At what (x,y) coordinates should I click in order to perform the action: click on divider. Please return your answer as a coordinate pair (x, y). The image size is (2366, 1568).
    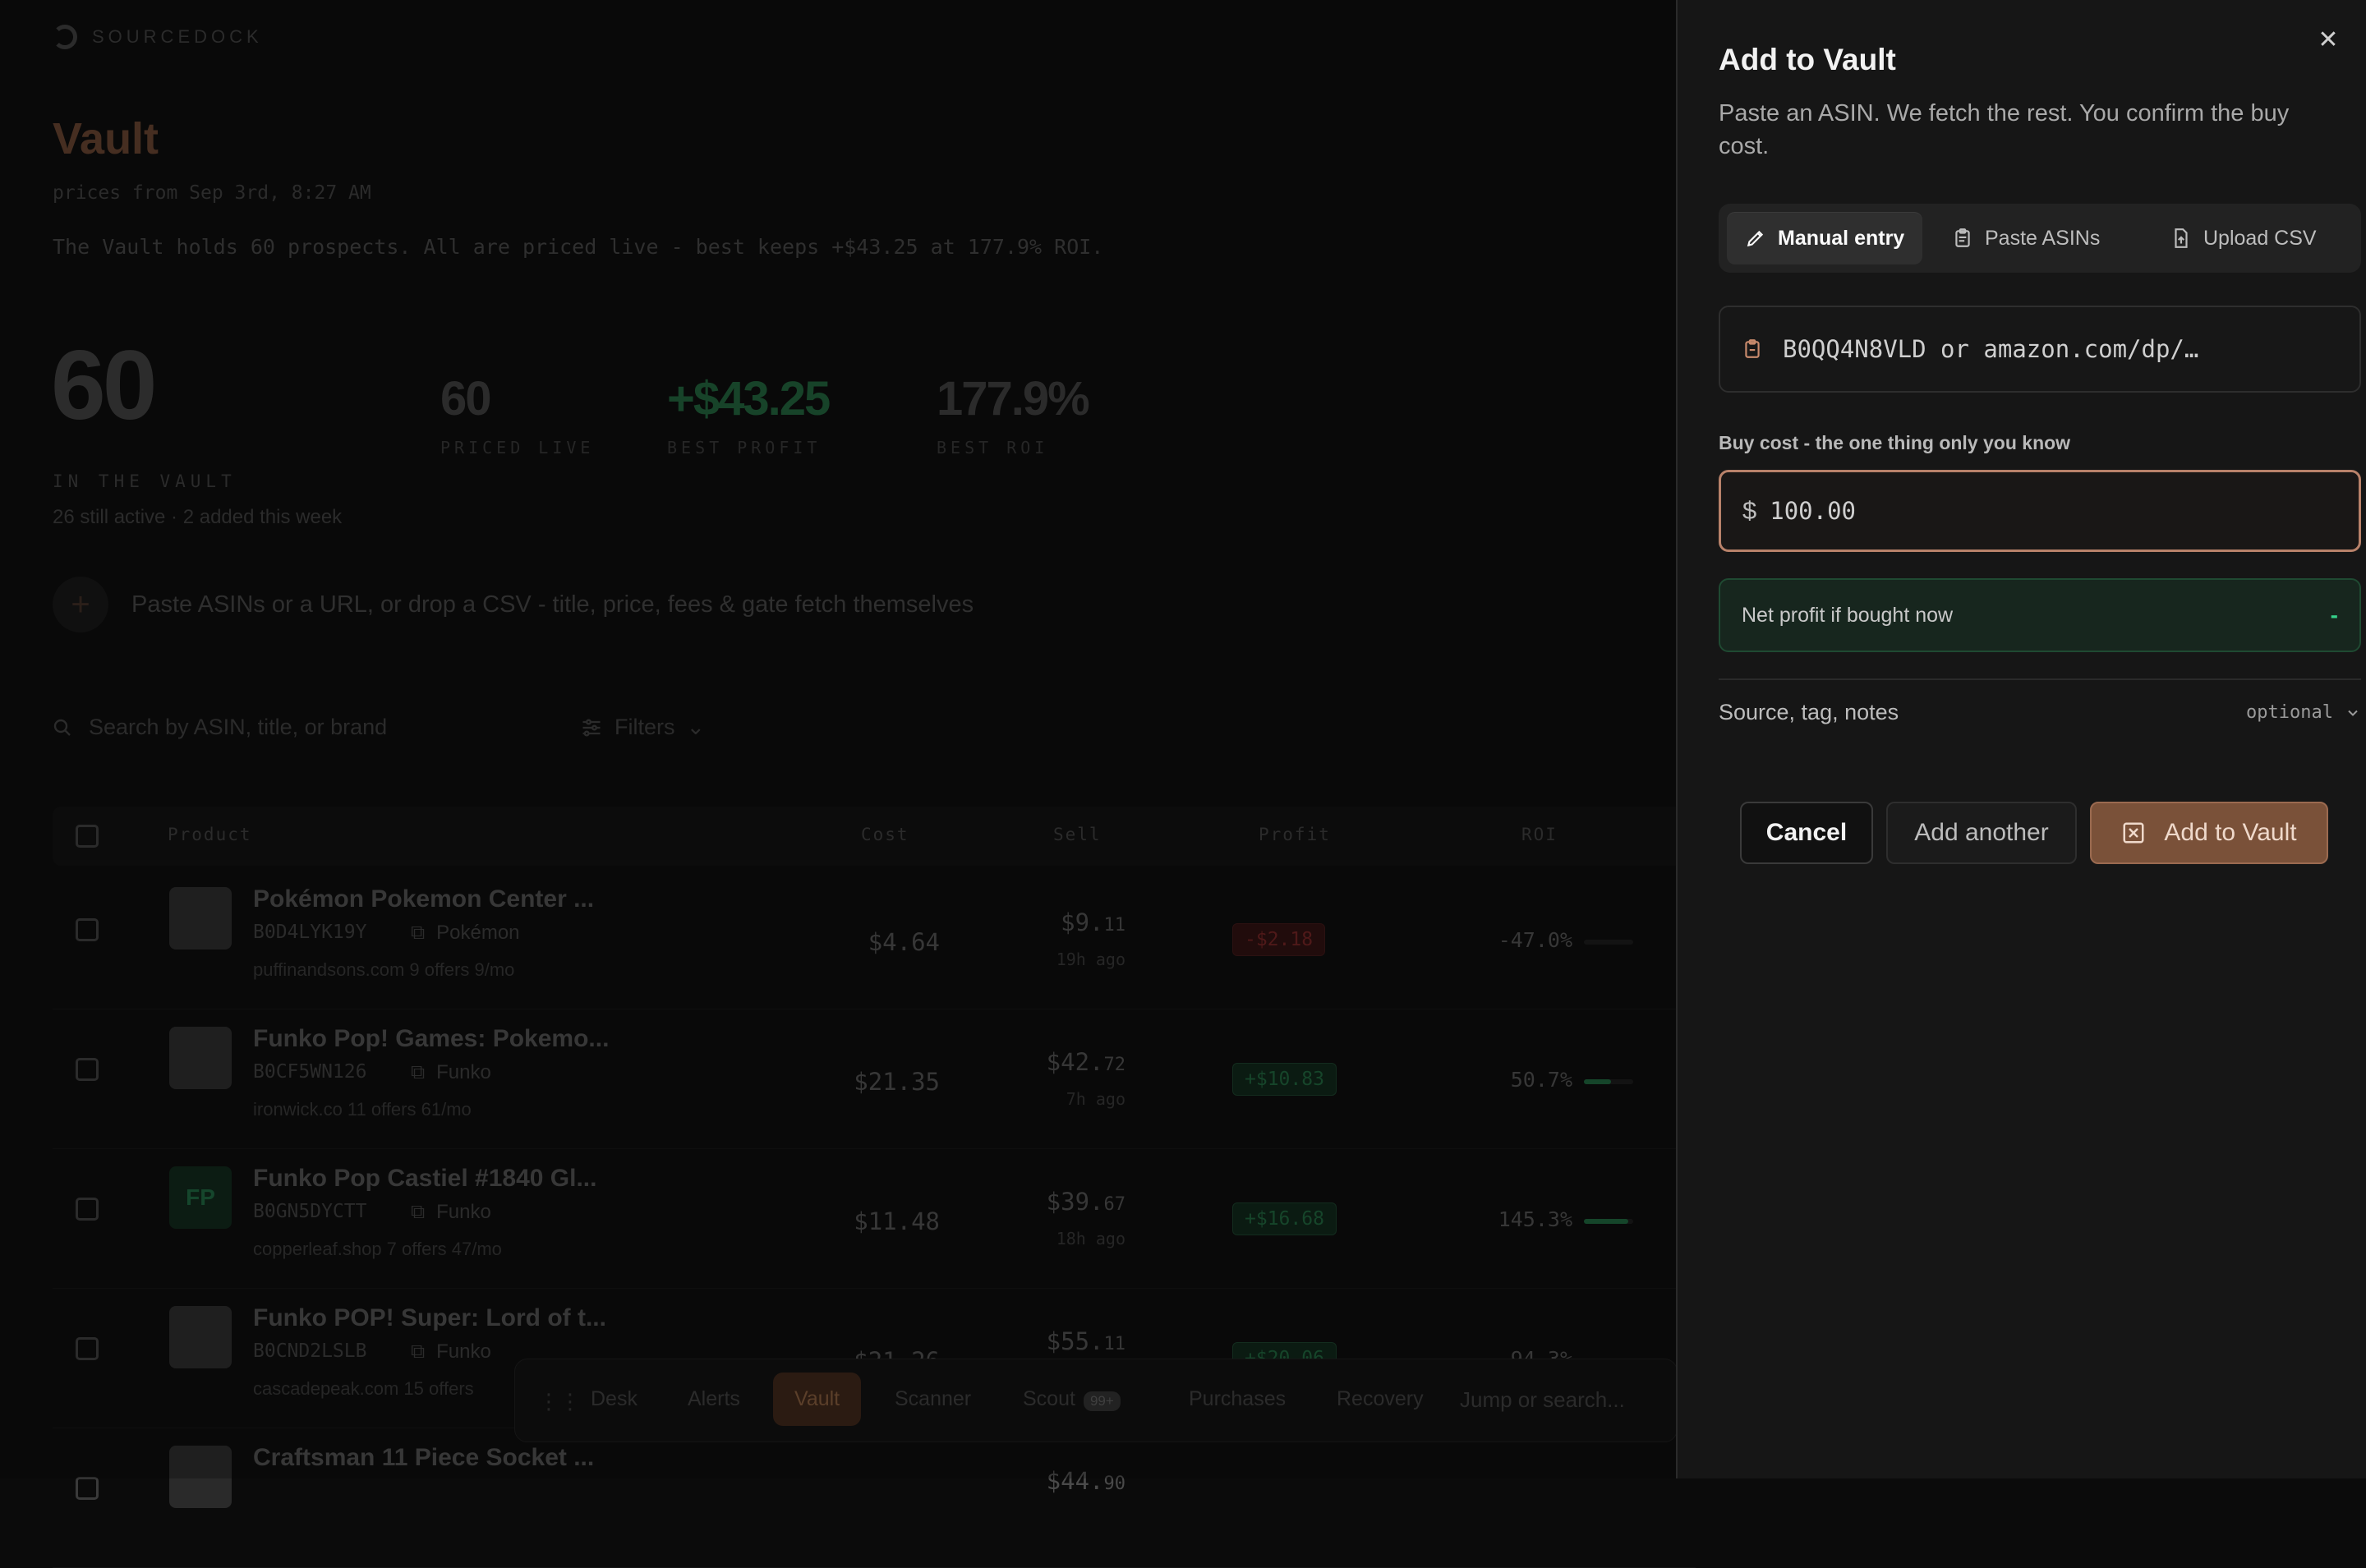
    Looking at the image, I should click on (2040, 679).